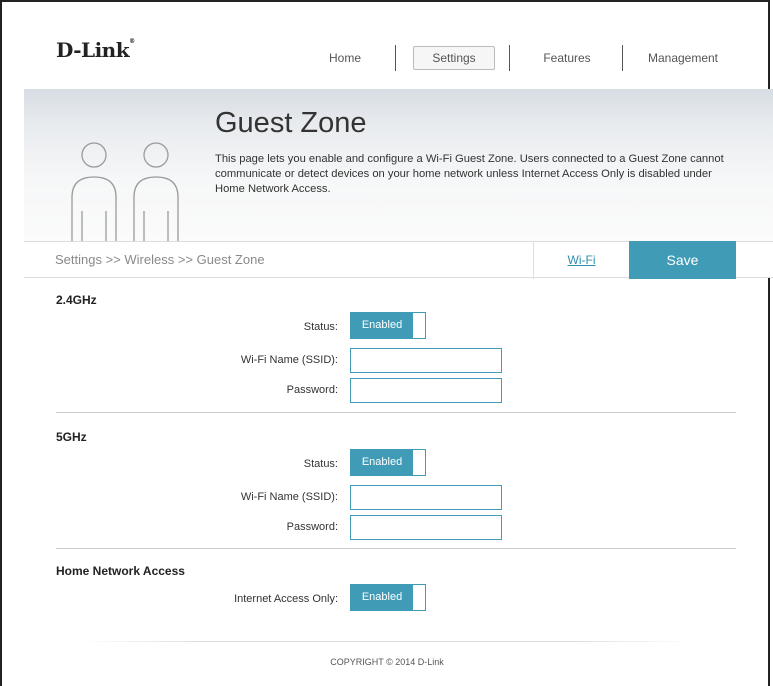 Image resolution: width=773 pixels, height=686 pixels. I want to click on internet-only-toggle-value: Enabled, so click(382, 597).